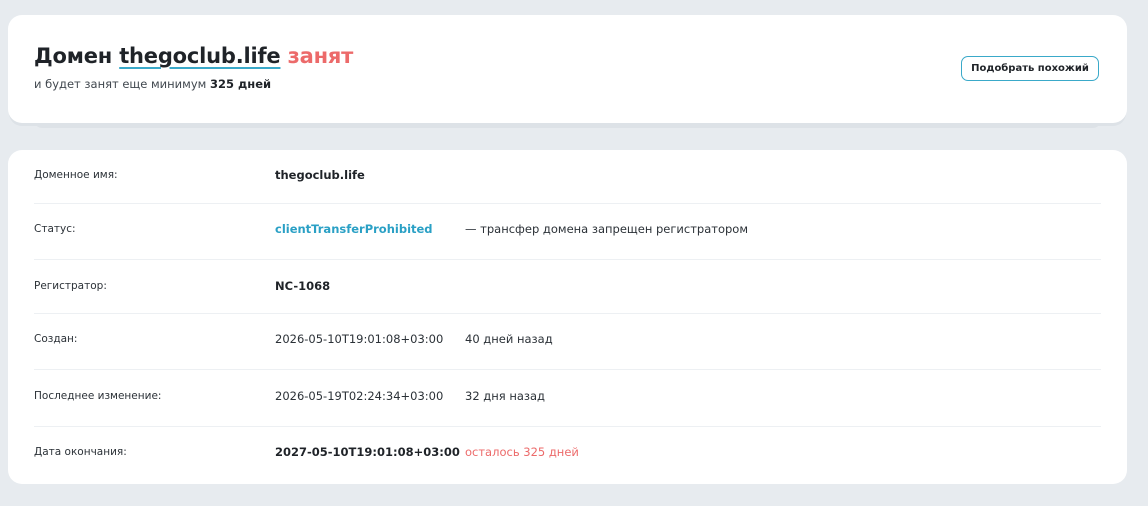 Image resolution: width=1148 pixels, height=506 pixels. I want to click on detail-label: Регистратор:, so click(70, 286).